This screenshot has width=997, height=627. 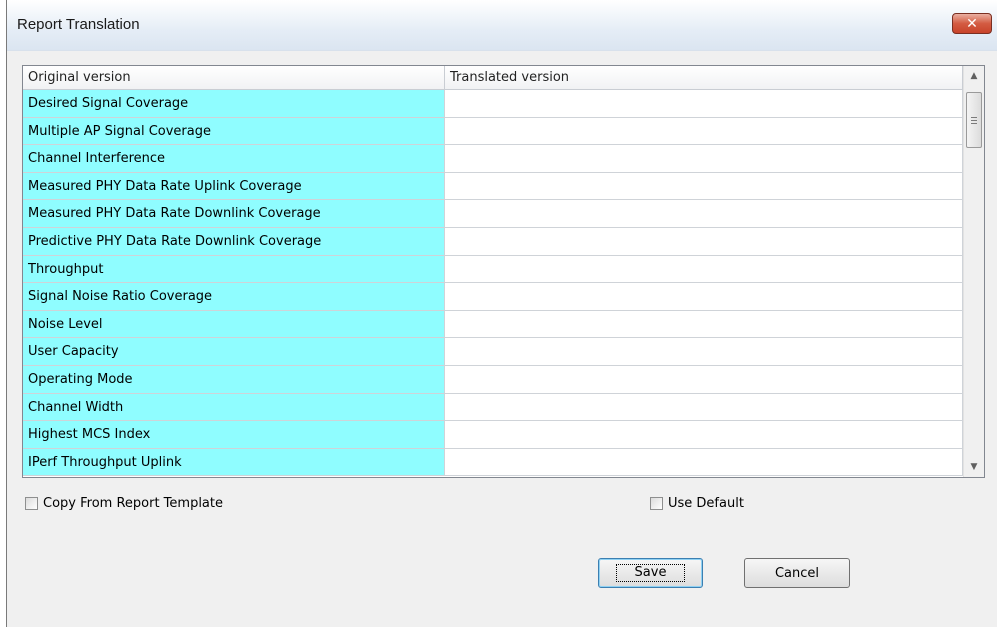 What do you see at coordinates (706, 503) in the screenshot?
I see `use-default-label: Use Default` at bounding box center [706, 503].